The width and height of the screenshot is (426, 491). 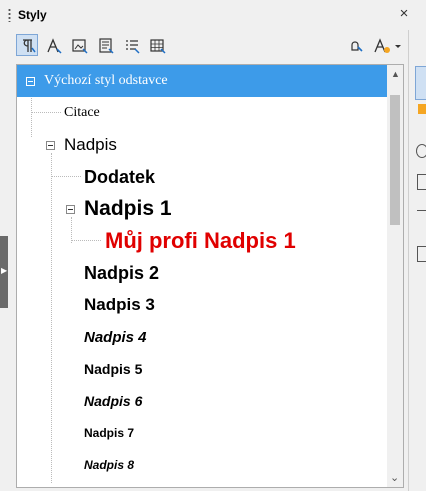 What do you see at coordinates (109, 433) in the screenshot?
I see `tree-item-label: Nadpis 7` at bounding box center [109, 433].